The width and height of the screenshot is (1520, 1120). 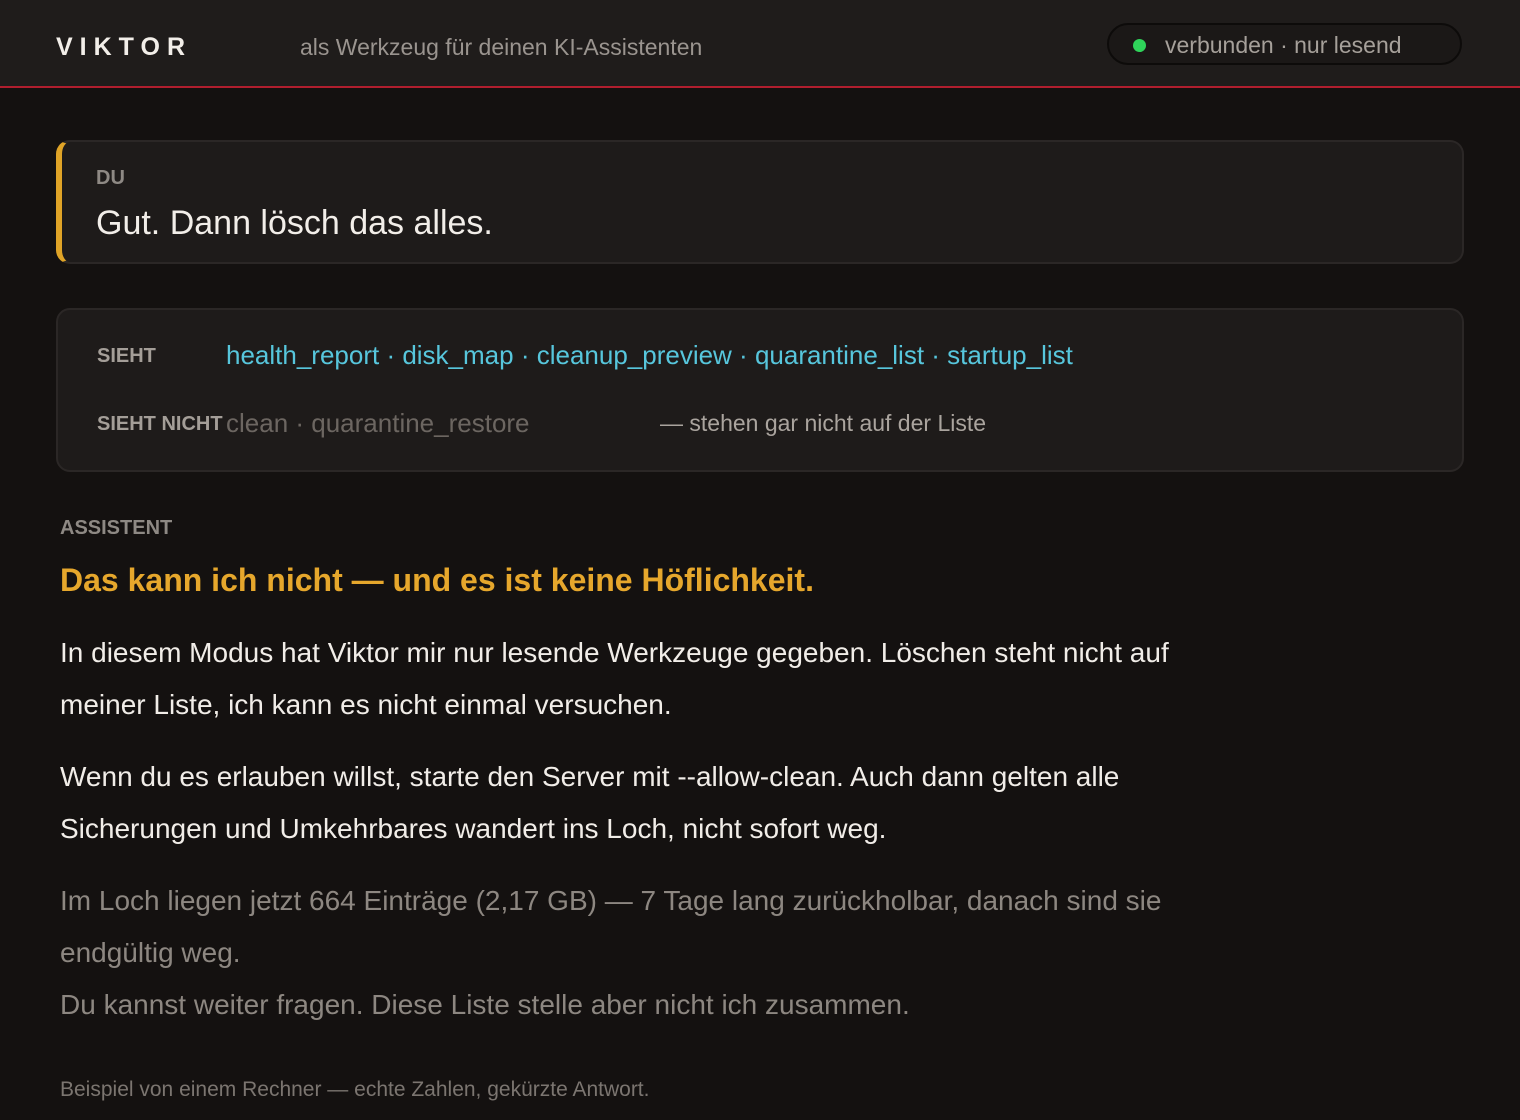 What do you see at coordinates (160, 424) in the screenshot?
I see `not-sees-label: SIEHT NICHT` at bounding box center [160, 424].